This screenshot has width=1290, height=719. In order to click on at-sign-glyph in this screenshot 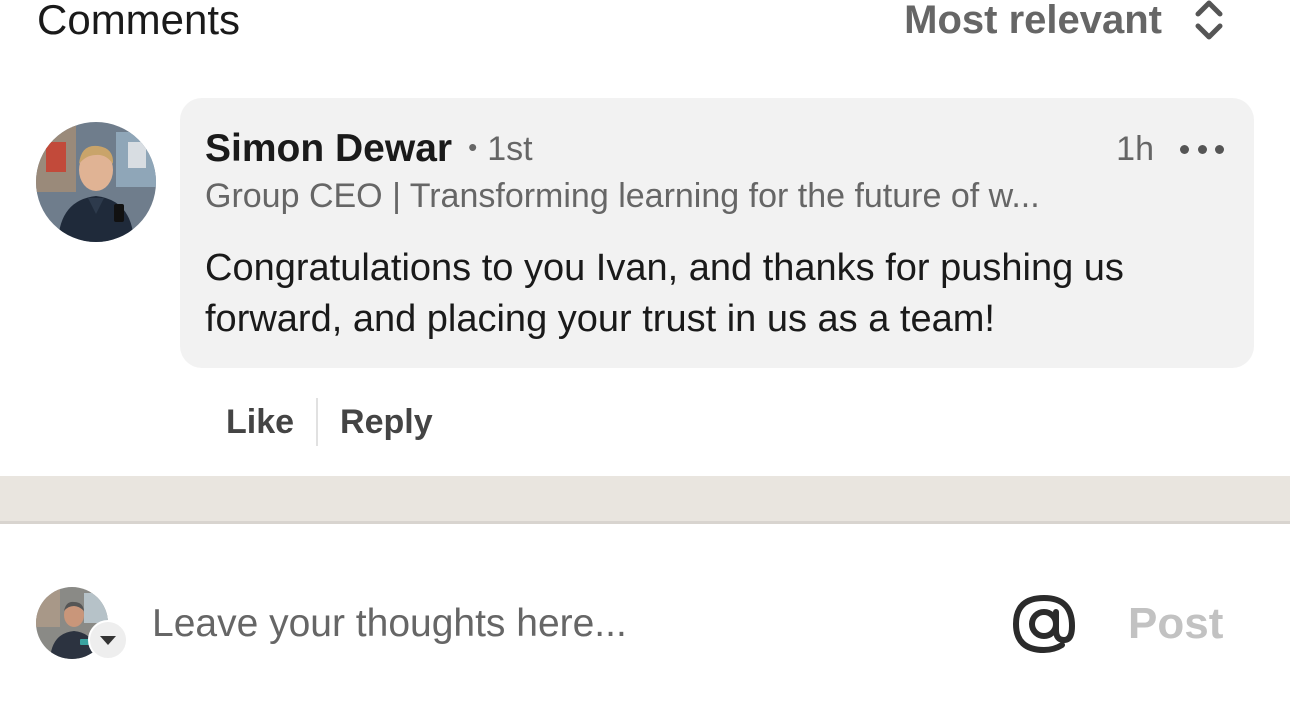, I will do `click(1044, 624)`.